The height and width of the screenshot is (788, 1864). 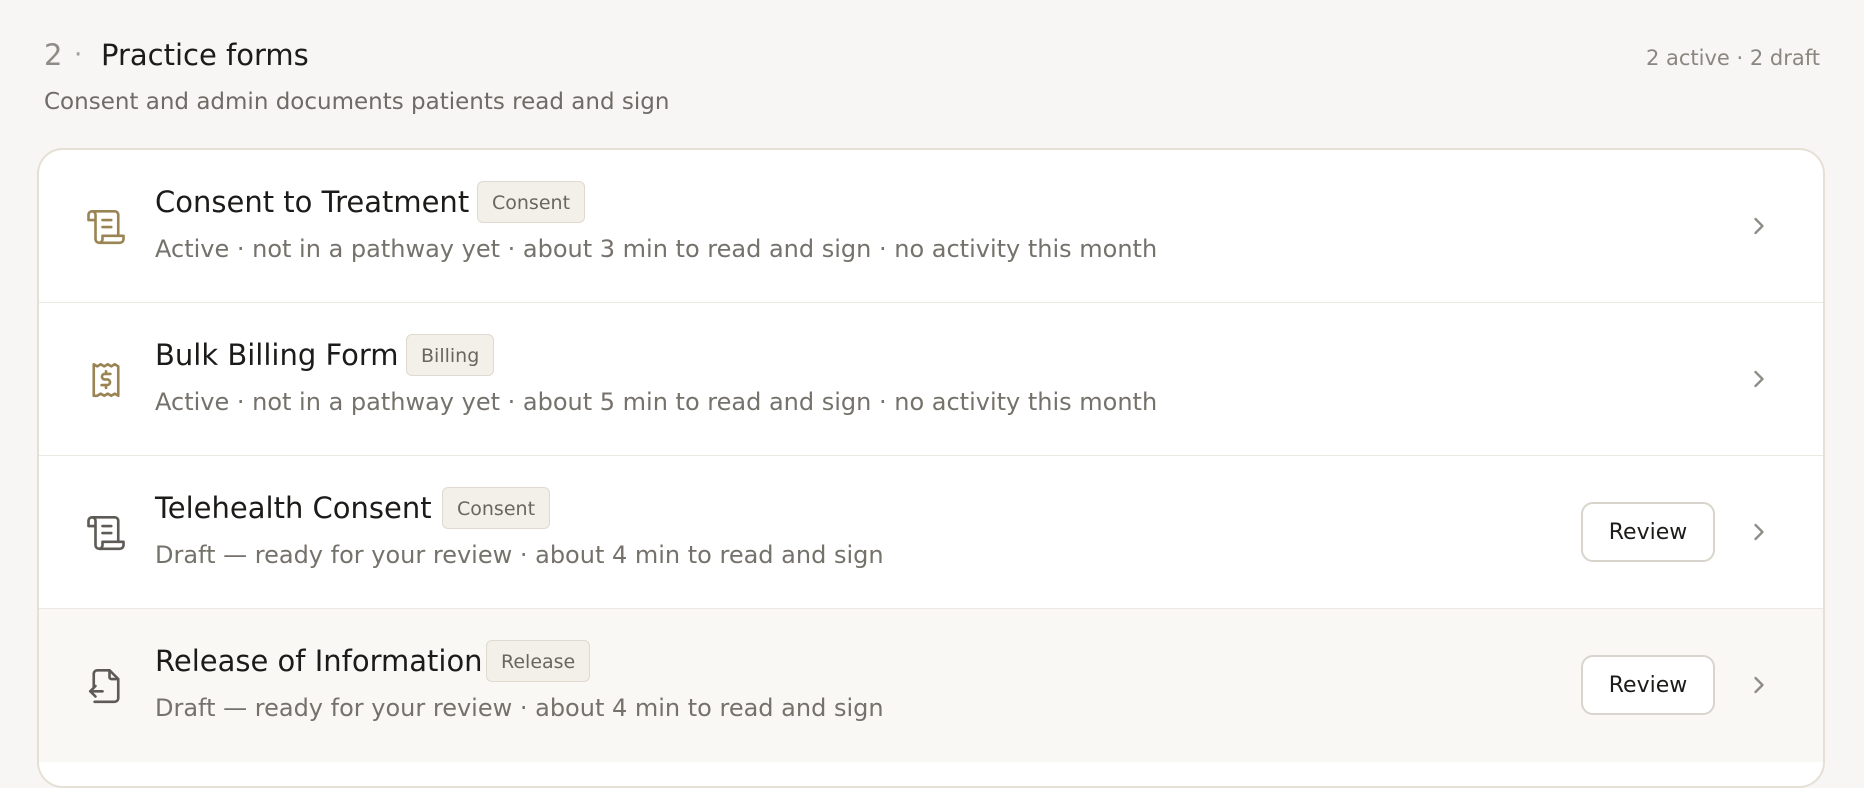 What do you see at coordinates (106, 686) in the screenshot?
I see `file-export-icon` at bounding box center [106, 686].